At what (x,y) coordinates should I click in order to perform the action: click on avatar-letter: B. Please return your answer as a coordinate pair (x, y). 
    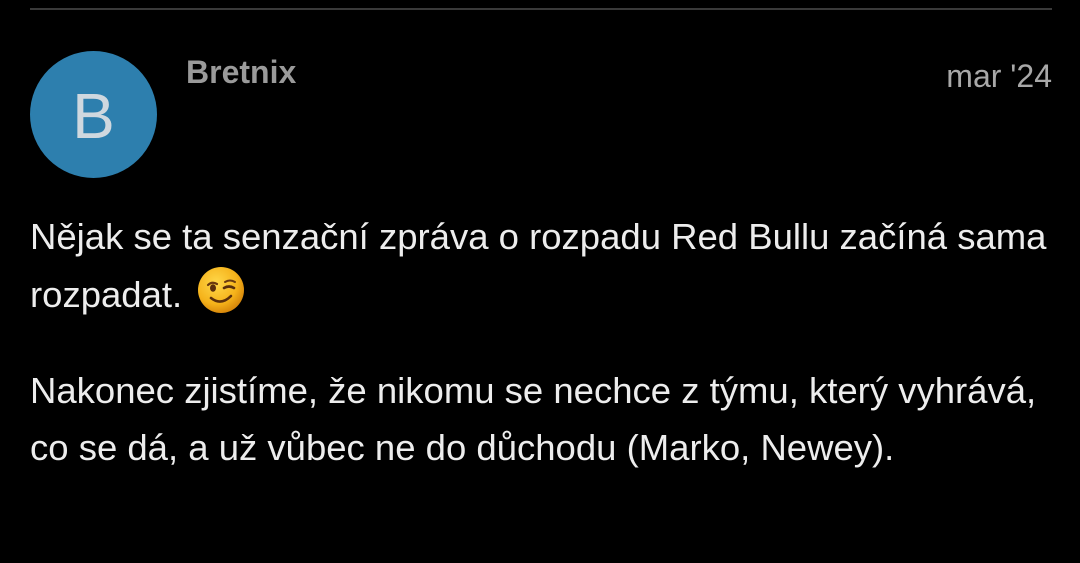
    Looking at the image, I should click on (93, 115).